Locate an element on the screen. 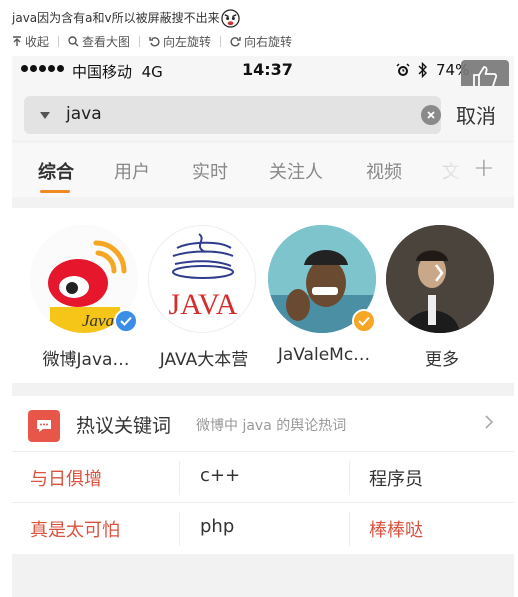 Image resolution: width=518 pixels, height=597 pixels. dropdown-caret-icon is located at coordinates (45, 115).